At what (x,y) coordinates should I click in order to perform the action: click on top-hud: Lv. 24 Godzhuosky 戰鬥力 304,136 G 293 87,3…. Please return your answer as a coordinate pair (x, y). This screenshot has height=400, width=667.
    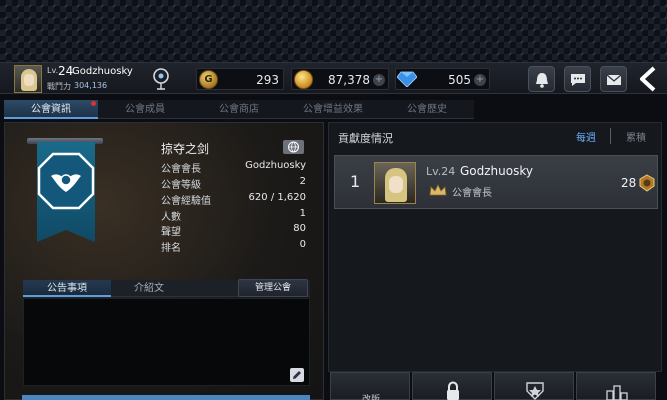
    Looking at the image, I should click on (333, 78).